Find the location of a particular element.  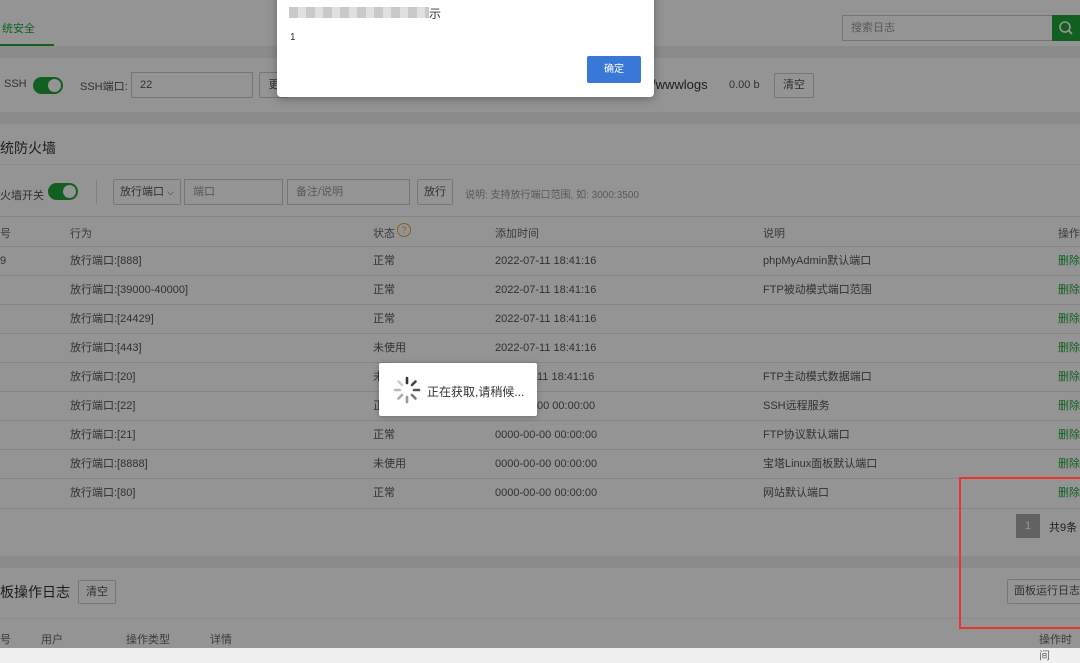

confirm-label: 确定 is located at coordinates (614, 69).